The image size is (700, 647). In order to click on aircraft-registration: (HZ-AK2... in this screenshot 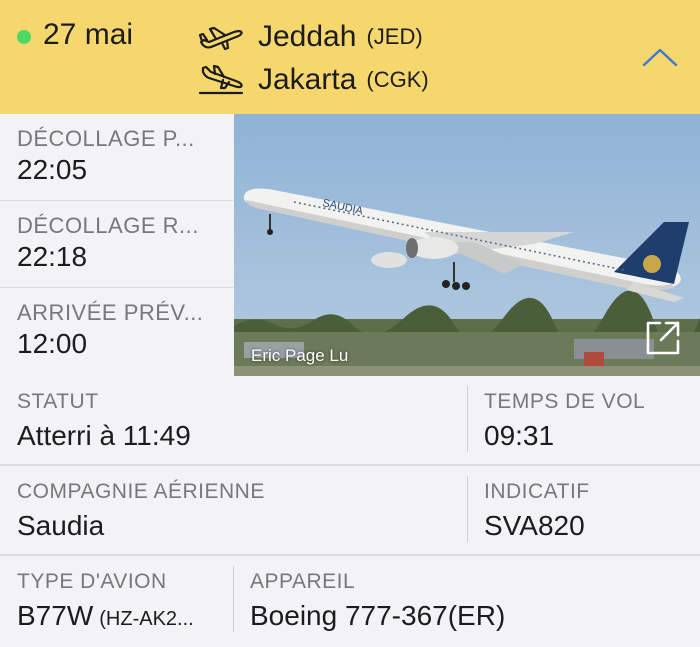, I will do `click(146, 619)`.